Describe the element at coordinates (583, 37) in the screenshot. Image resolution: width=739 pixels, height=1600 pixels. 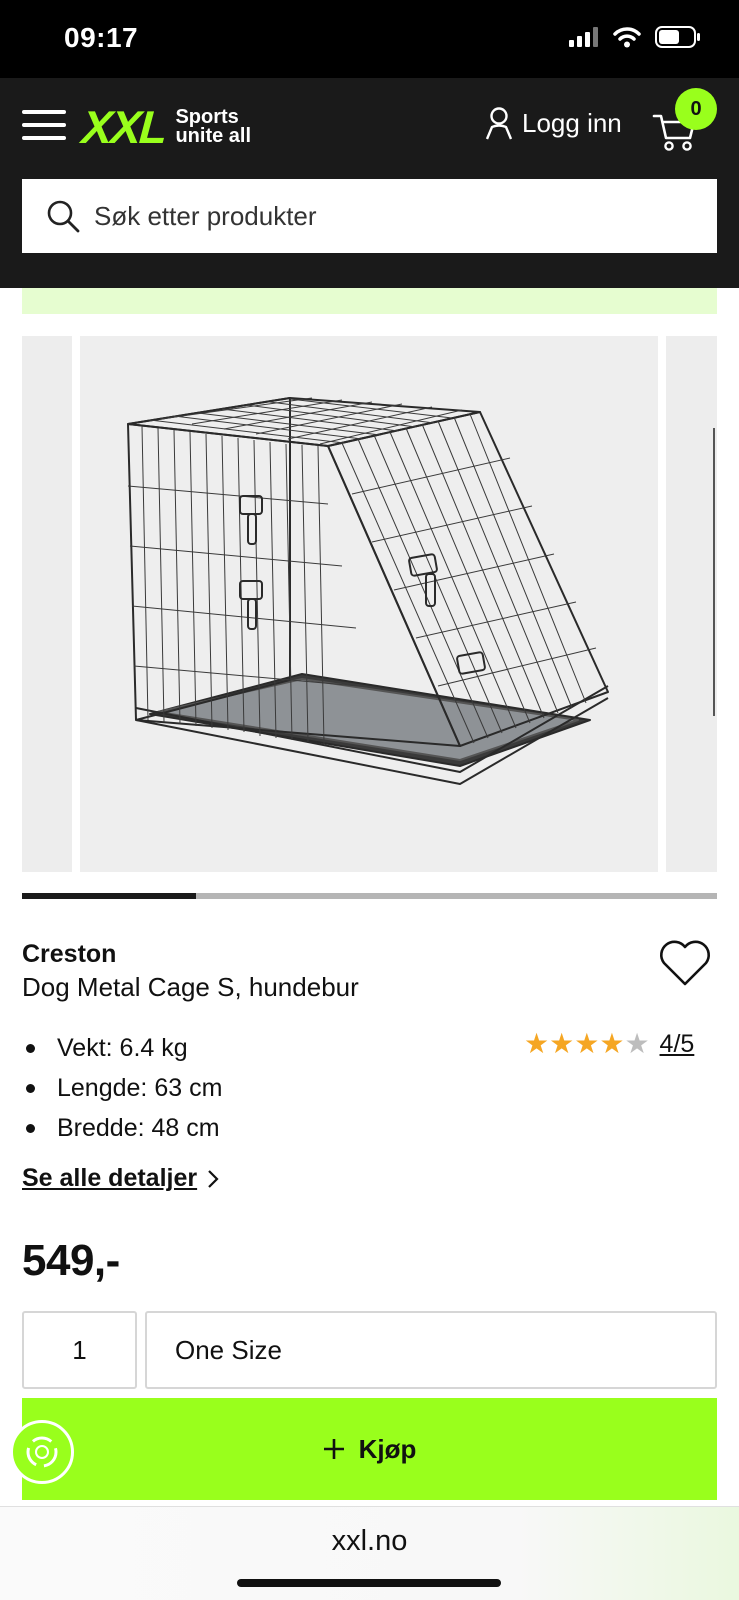
I see `signal-icon` at that location.